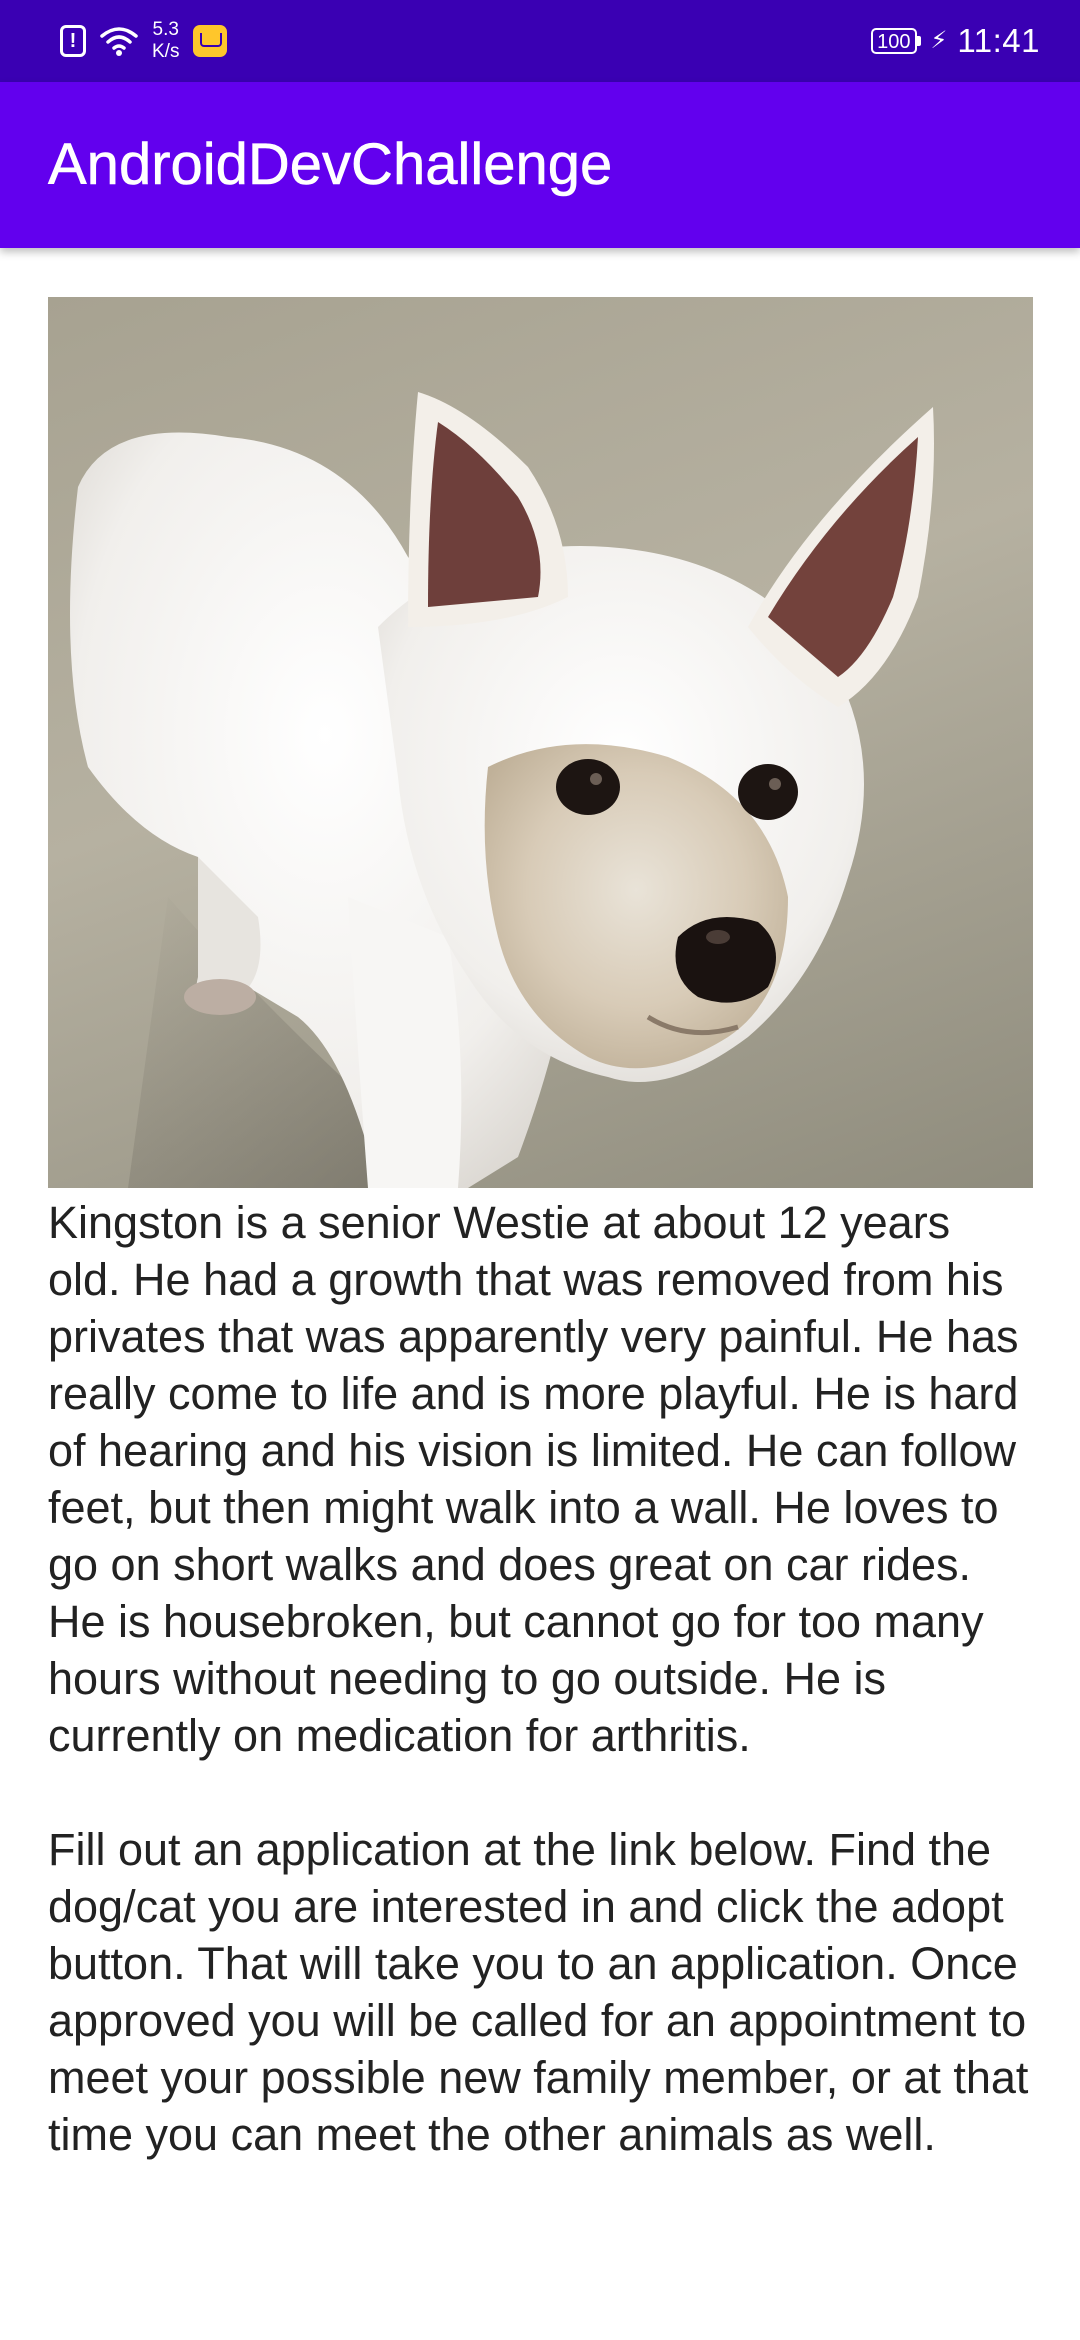  I want to click on status-bar: ! 5.3 K/s 100 ⚡ 11:41, so click(540, 41).